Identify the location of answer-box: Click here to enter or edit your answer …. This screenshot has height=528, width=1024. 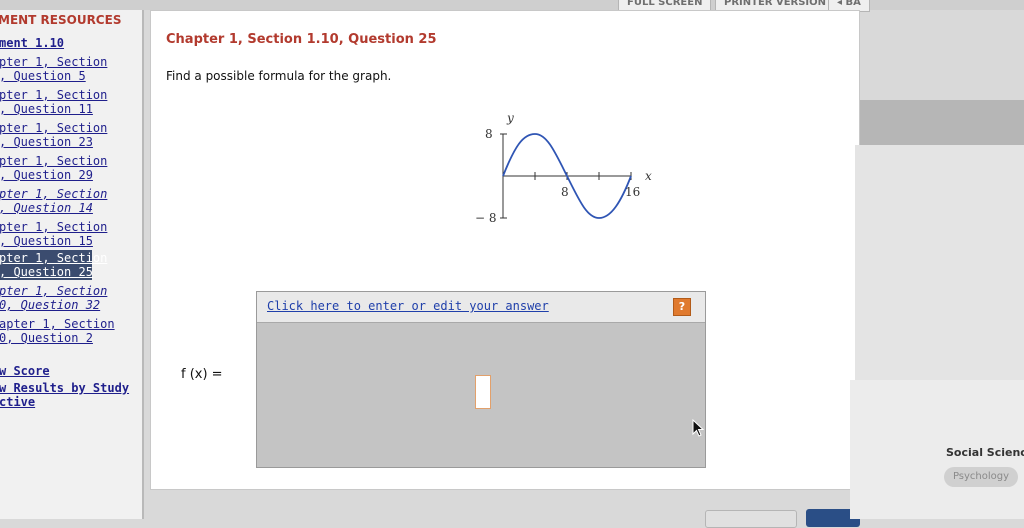
(481, 379).